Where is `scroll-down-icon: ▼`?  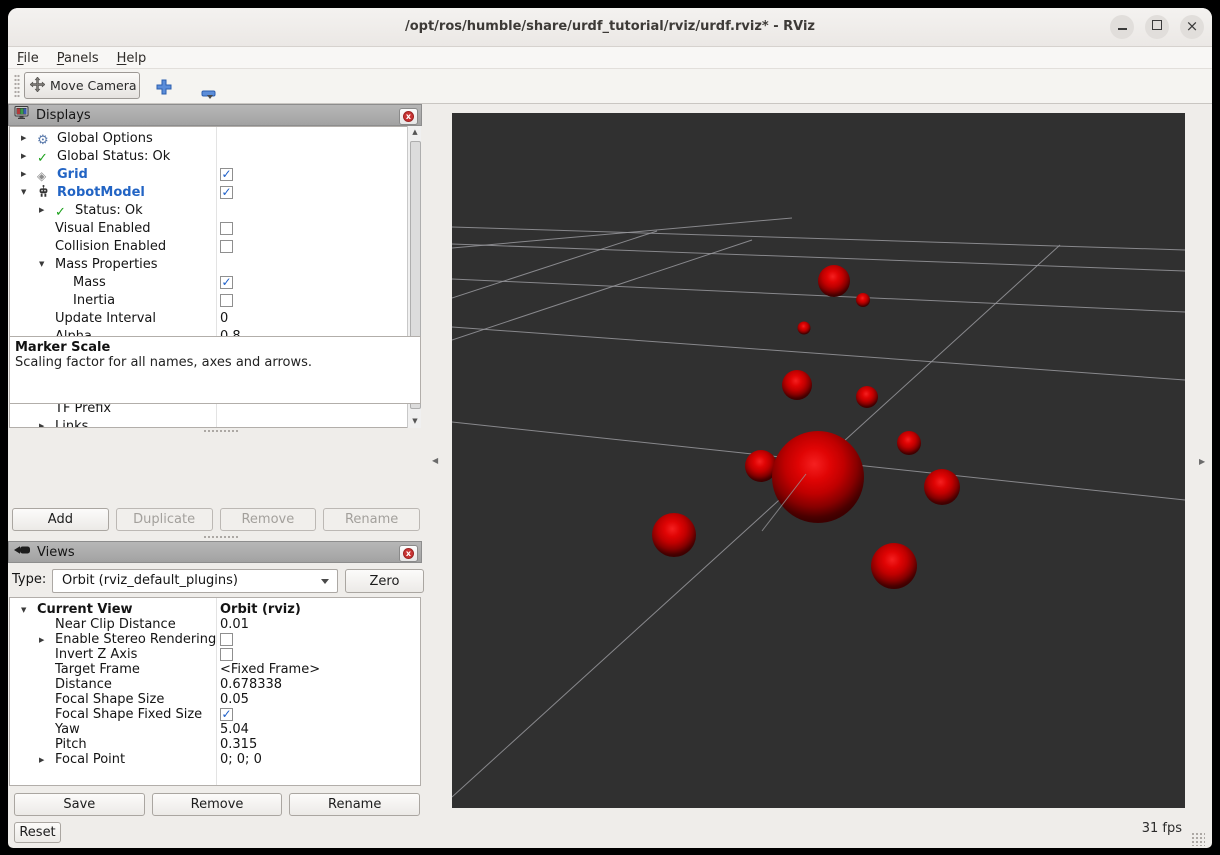
scroll-down-icon: ▼ is located at coordinates (415, 421).